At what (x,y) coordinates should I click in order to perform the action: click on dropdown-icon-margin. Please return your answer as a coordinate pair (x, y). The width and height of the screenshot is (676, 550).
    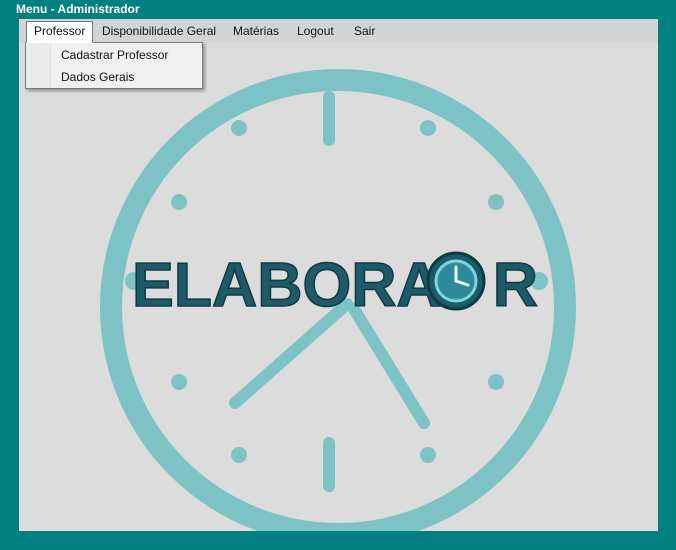
    Looking at the image, I should click on (38, 65).